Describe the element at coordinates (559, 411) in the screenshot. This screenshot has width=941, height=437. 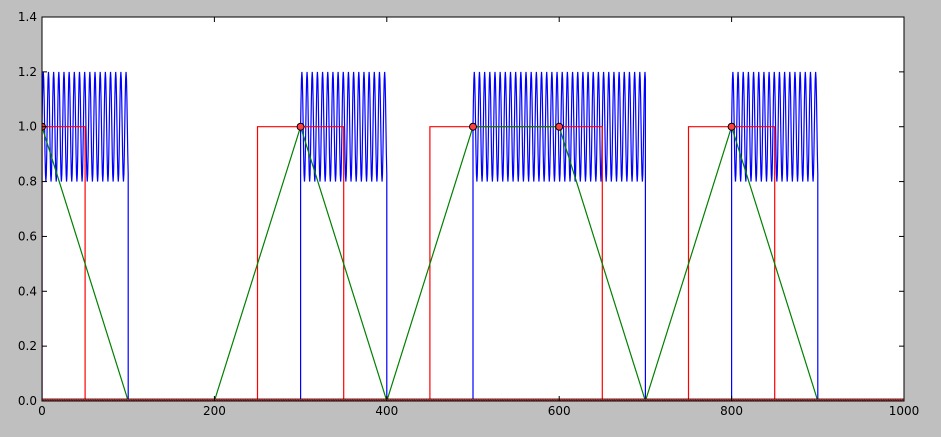
I see `x-tick-label: 600` at that location.